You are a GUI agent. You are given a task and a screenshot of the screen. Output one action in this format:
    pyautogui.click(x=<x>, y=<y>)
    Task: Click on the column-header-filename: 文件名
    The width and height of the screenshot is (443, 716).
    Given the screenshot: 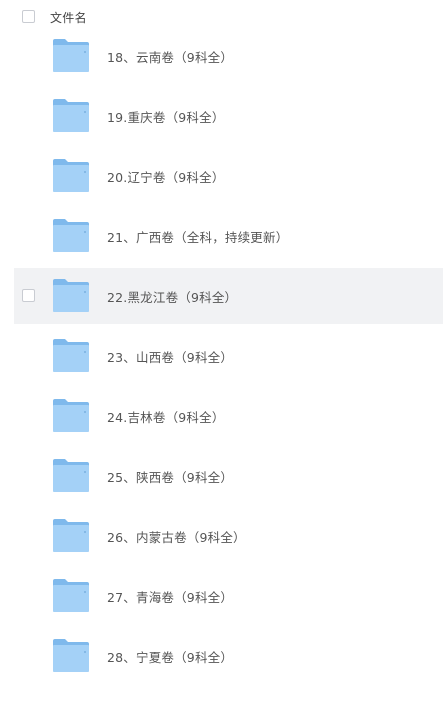 What is the action you would take?
    pyautogui.click(x=68, y=17)
    